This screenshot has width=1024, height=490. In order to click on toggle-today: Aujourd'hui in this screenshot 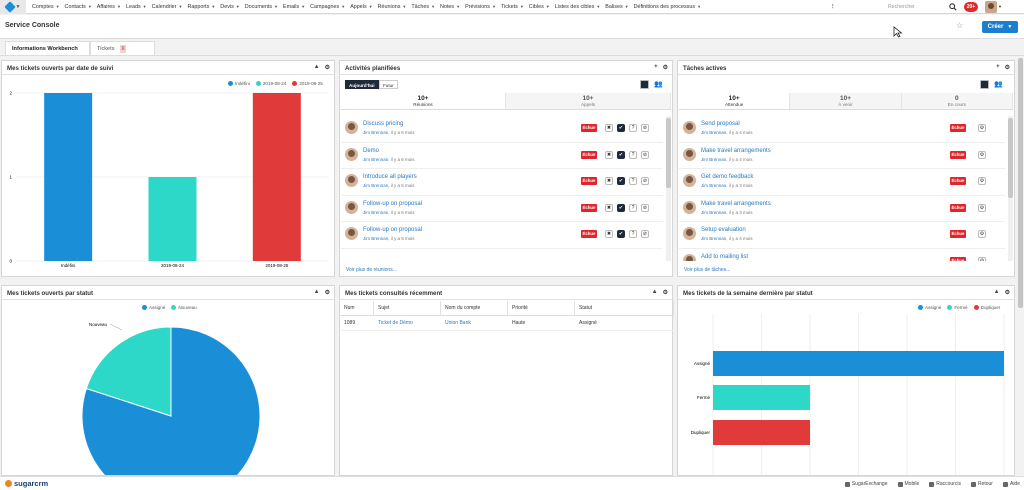, I will do `click(362, 84)`.